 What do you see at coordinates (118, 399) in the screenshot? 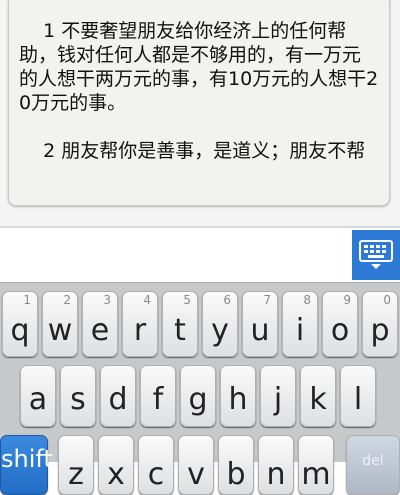
I see `key-label: d` at bounding box center [118, 399].